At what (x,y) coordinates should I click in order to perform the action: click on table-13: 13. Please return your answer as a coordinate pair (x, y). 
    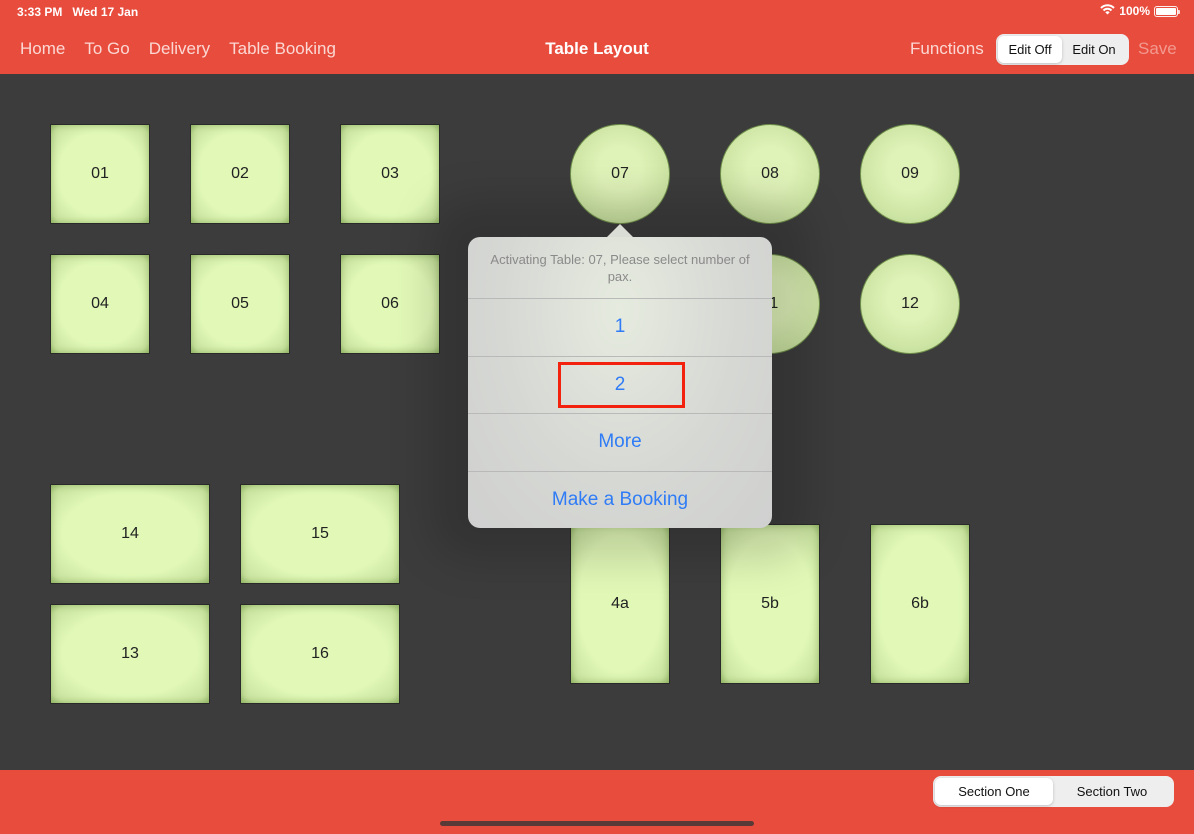
    Looking at the image, I should click on (130, 654).